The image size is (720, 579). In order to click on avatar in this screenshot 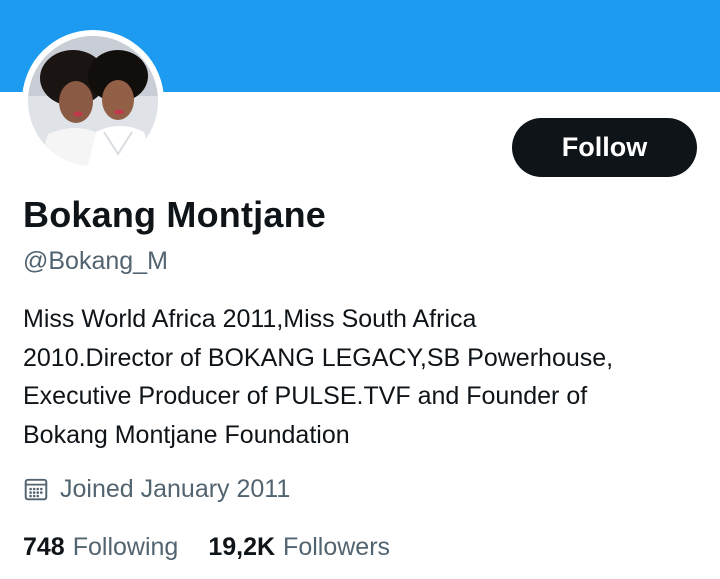, I will do `click(93, 101)`.